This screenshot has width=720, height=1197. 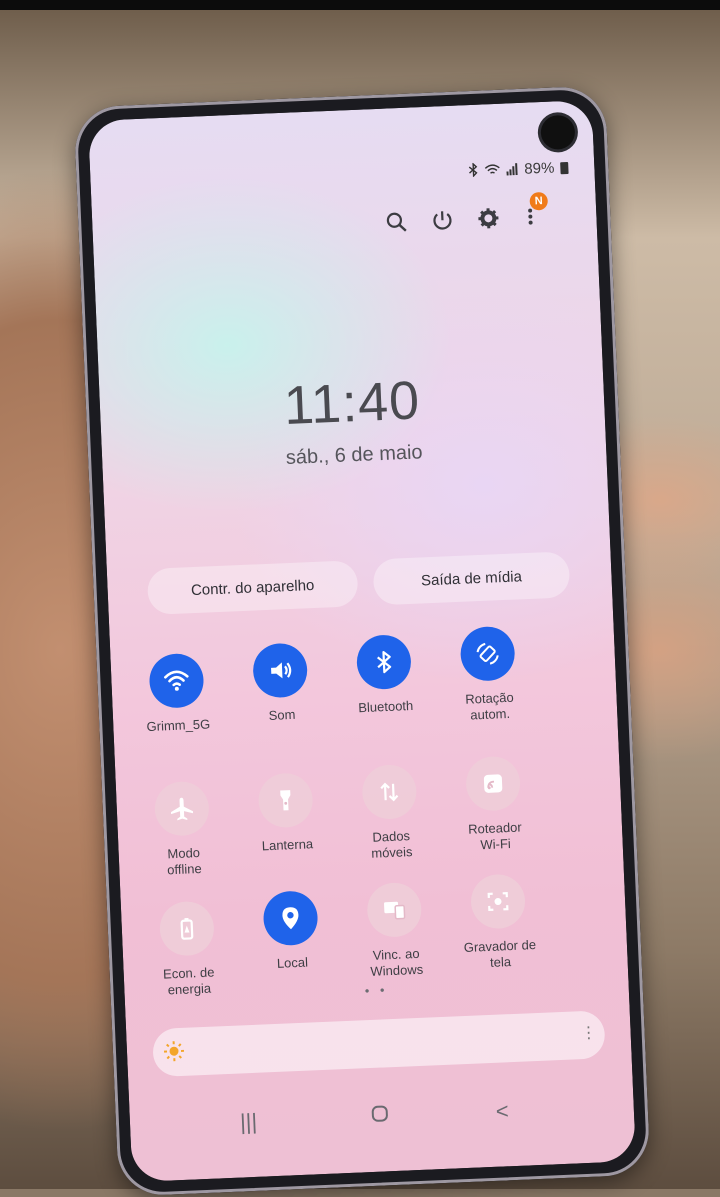 I want to click on airplane-icon, so click(x=182, y=809).